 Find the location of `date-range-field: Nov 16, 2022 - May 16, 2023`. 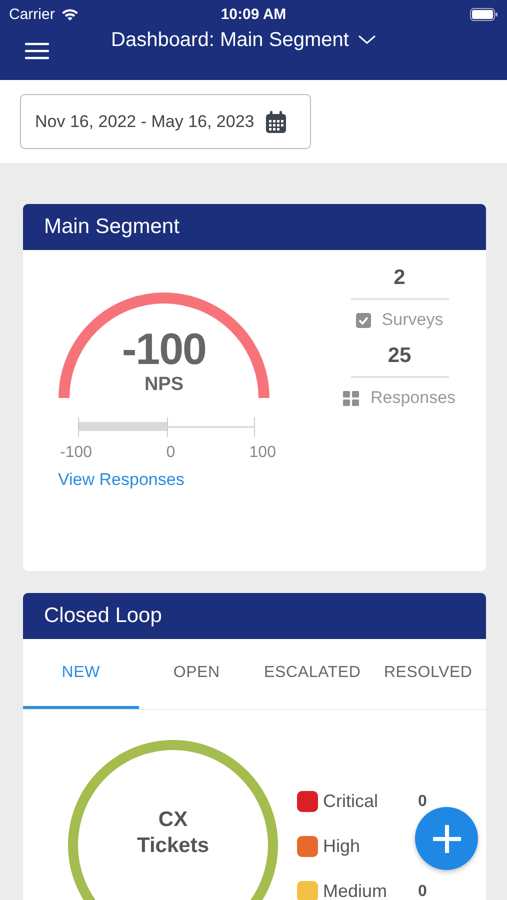

date-range-field: Nov 16, 2022 - May 16, 2023 is located at coordinates (165, 121).